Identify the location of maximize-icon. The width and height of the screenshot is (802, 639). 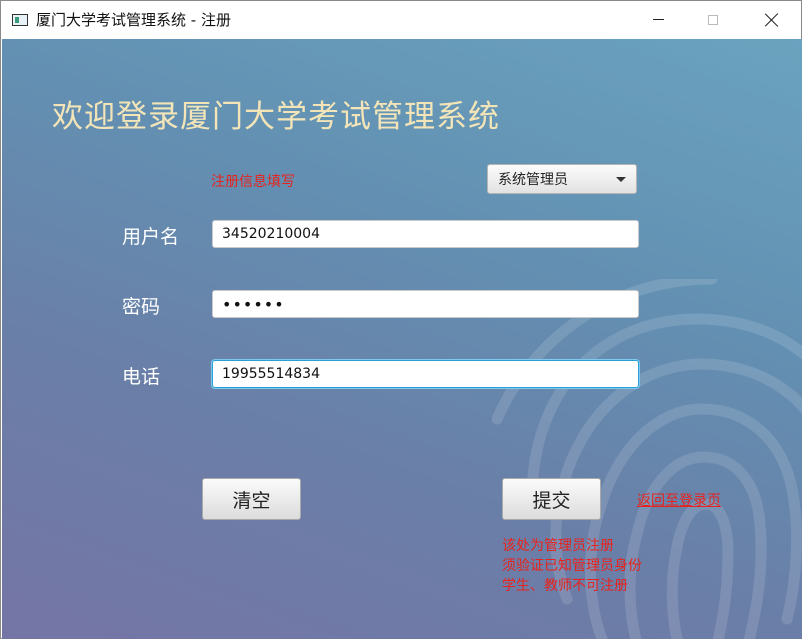
(713, 20).